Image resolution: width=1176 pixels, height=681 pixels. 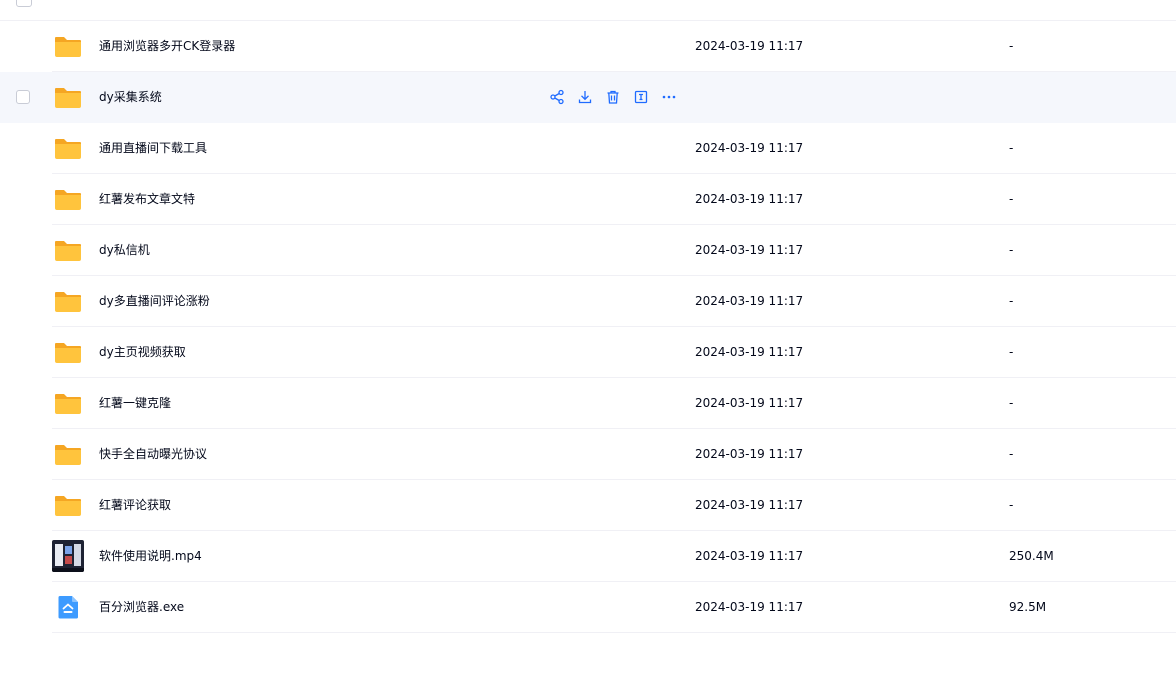 What do you see at coordinates (669, 97) in the screenshot?
I see `more-icon` at bounding box center [669, 97].